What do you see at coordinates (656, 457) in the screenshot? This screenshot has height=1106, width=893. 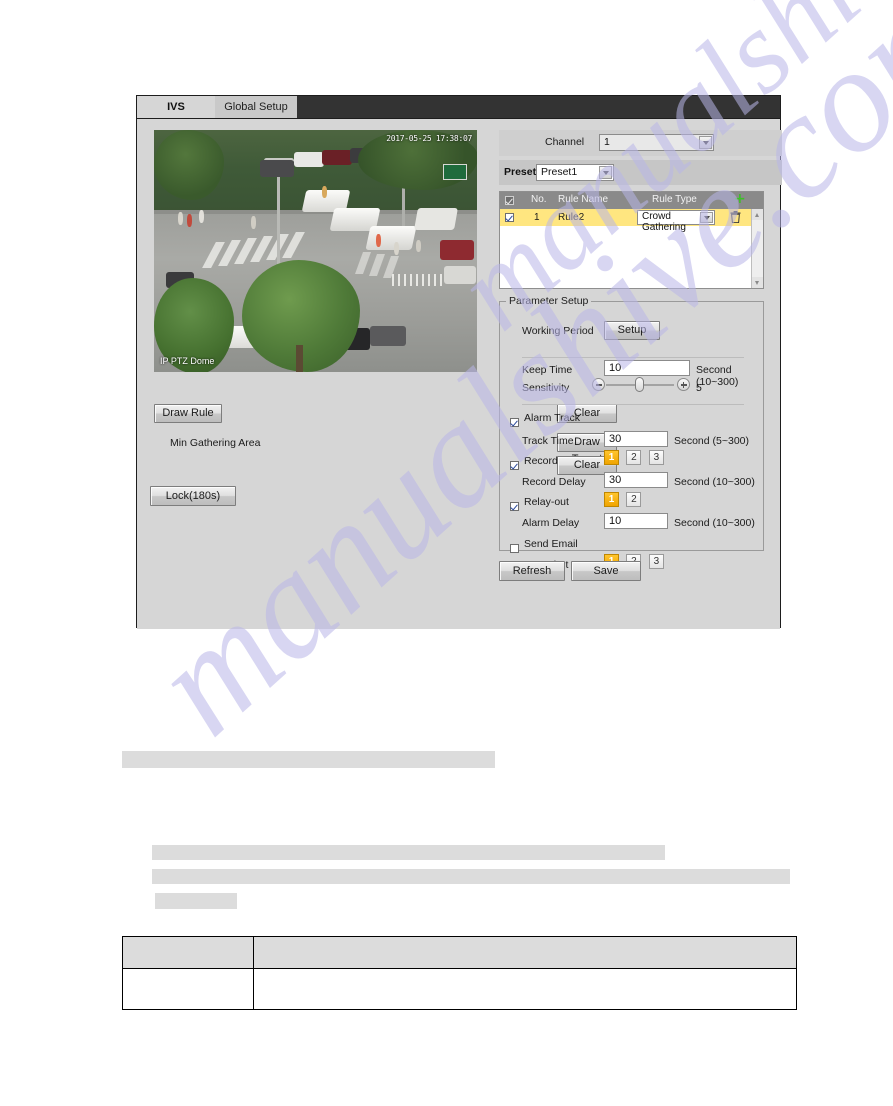 I see `record-channel-3: 3` at bounding box center [656, 457].